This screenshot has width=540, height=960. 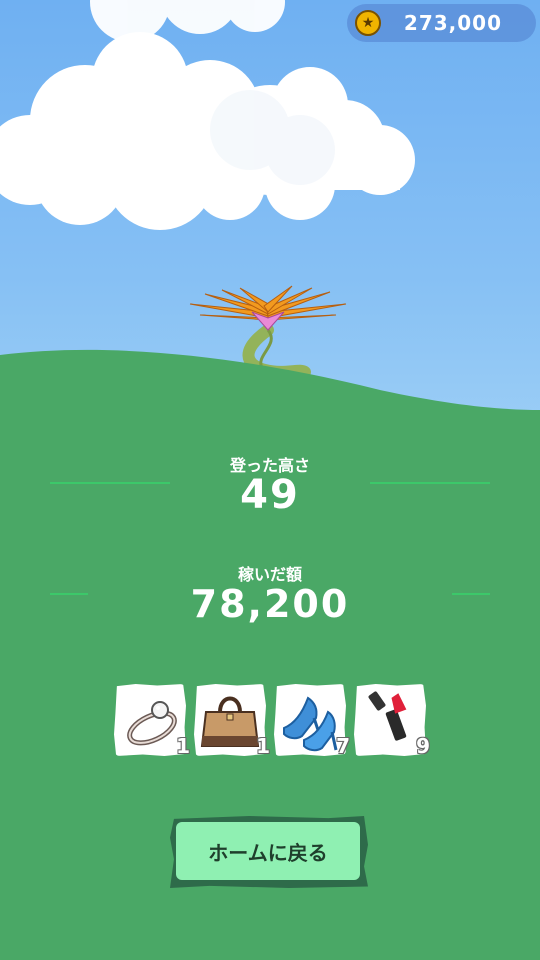 What do you see at coordinates (368, 23) in the screenshot?
I see `star-coin-icon: ★` at bounding box center [368, 23].